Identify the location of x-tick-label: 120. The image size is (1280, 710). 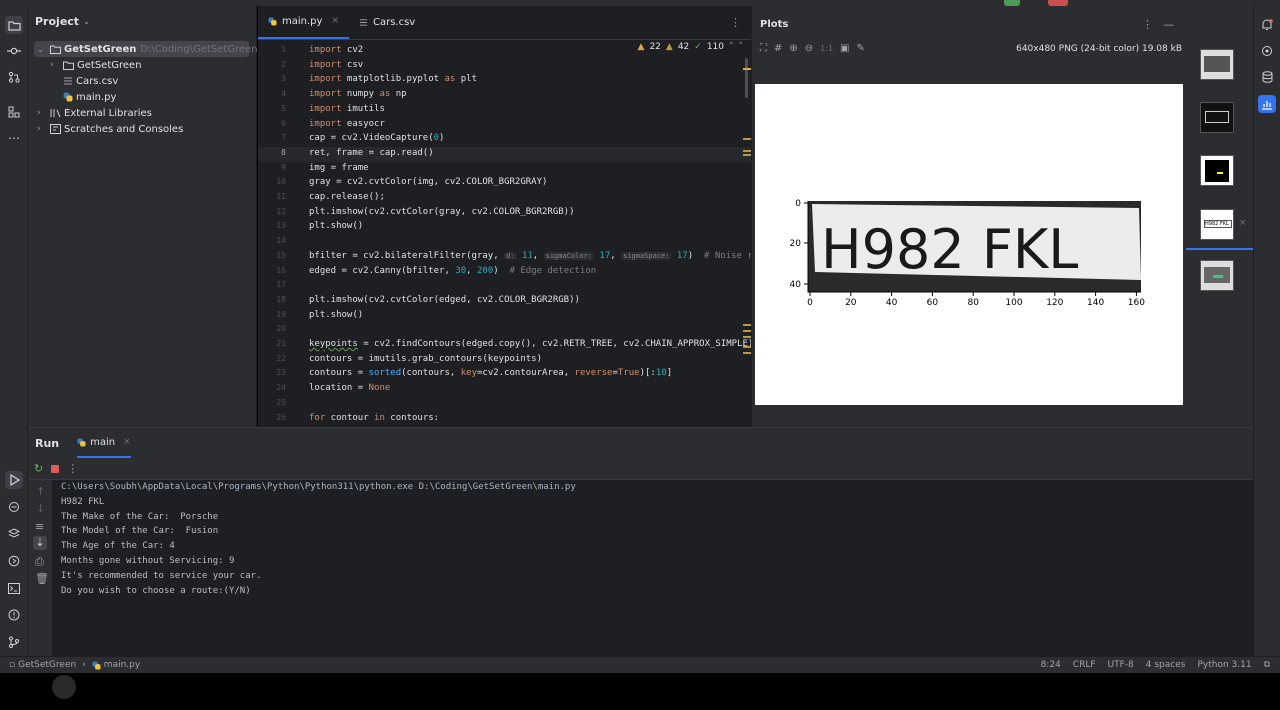
(1054, 303).